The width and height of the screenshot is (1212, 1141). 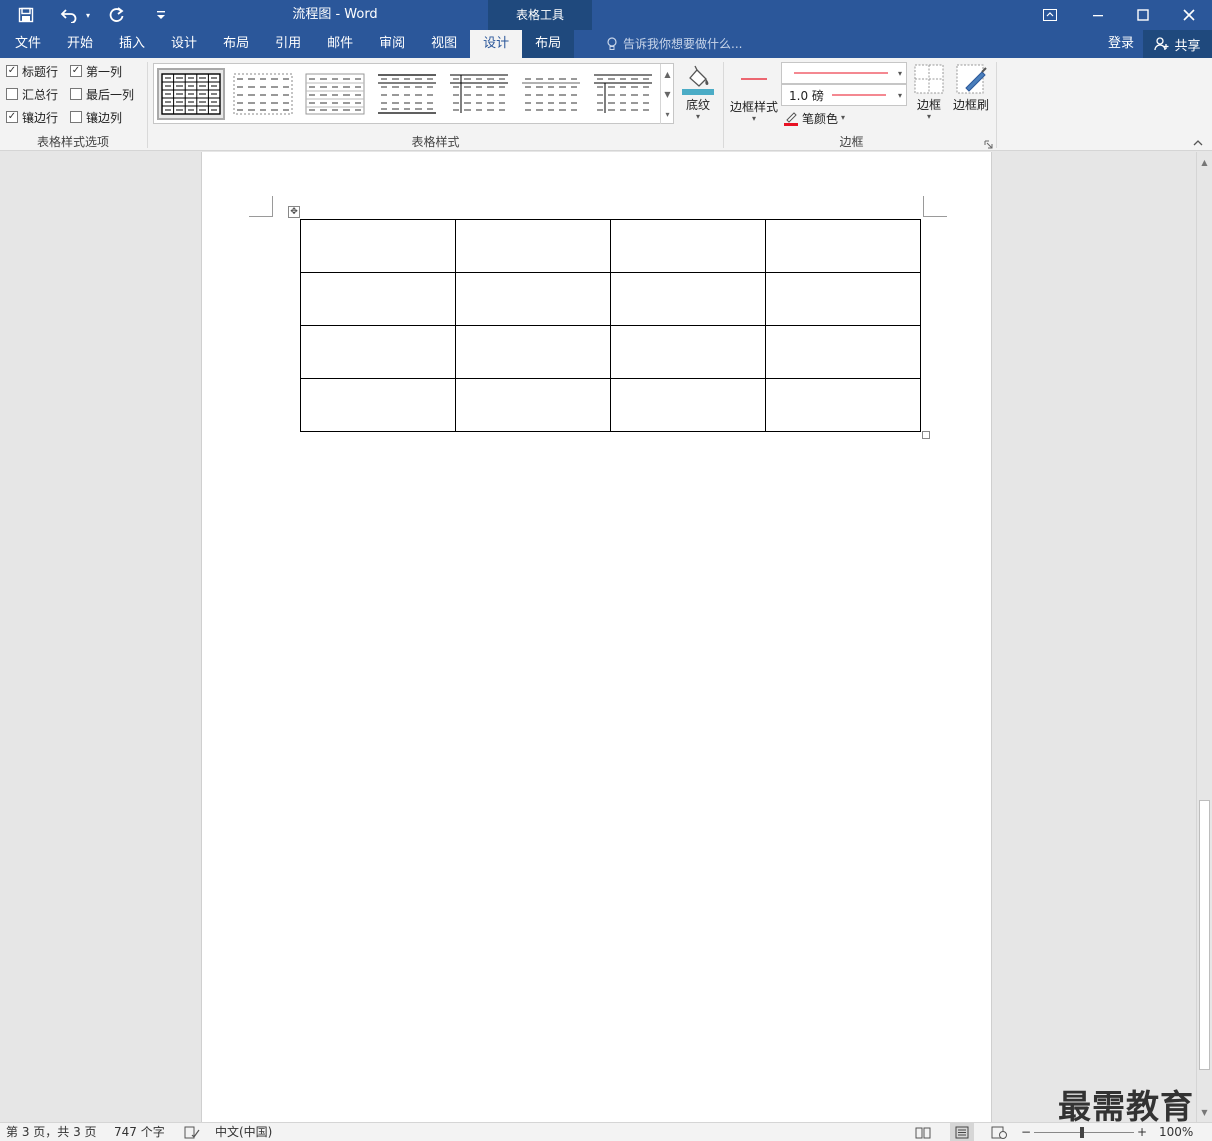 I want to click on shading-button: 底纹 ▾, so click(x=698, y=92).